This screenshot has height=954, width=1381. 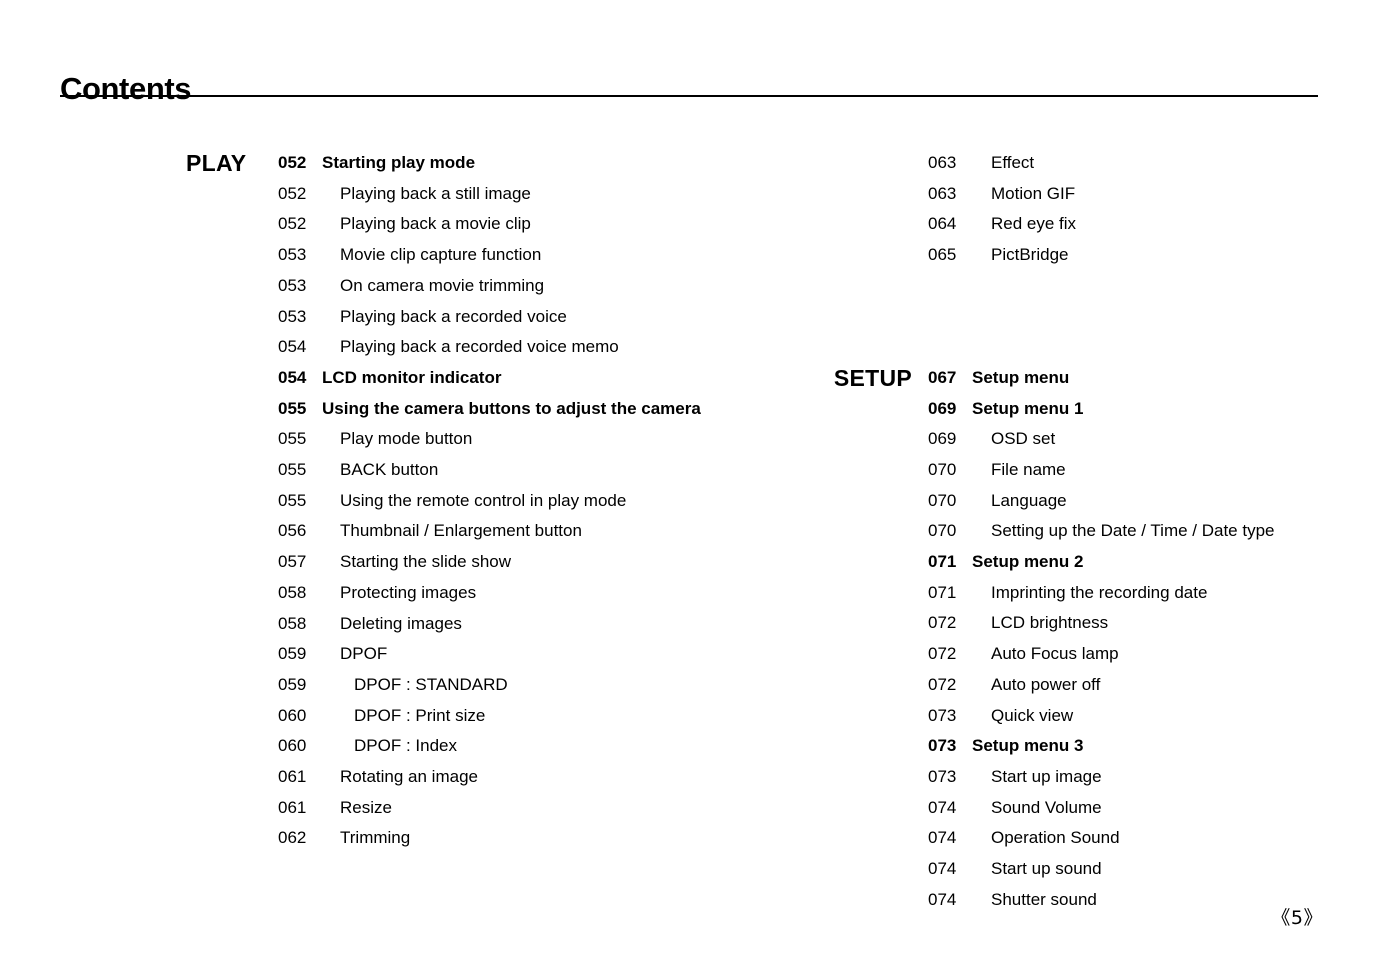 What do you see at coordinates (1046, 807) in the screenshot?
I see `toc-entry-label: Sound Volume` at bounding box center [1046, 807].